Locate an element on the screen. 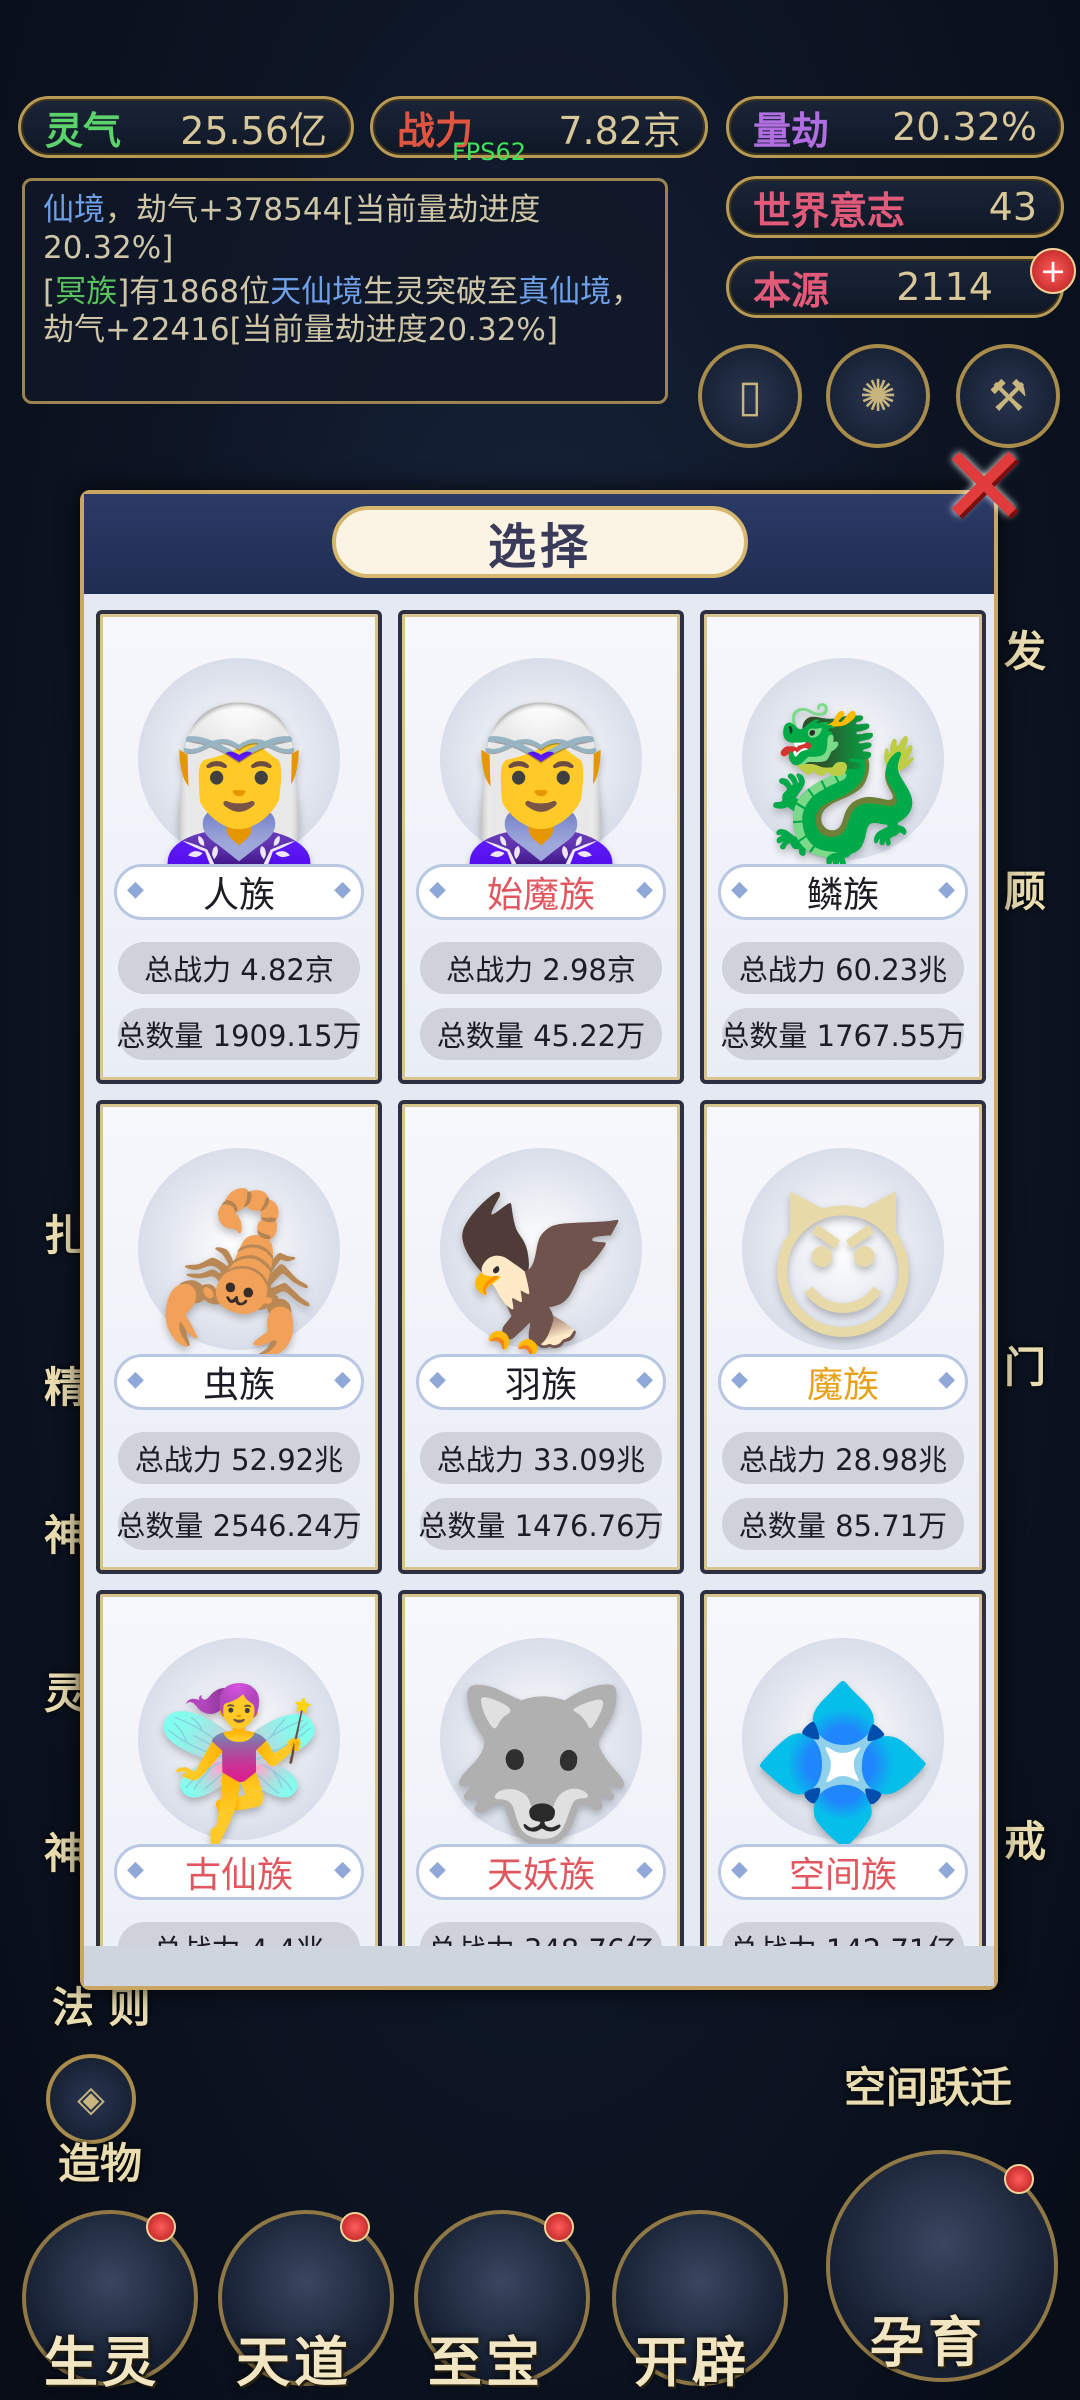 The image size is (1080, 2400). origin-value: 2114 is located at coordinates (944, 287).